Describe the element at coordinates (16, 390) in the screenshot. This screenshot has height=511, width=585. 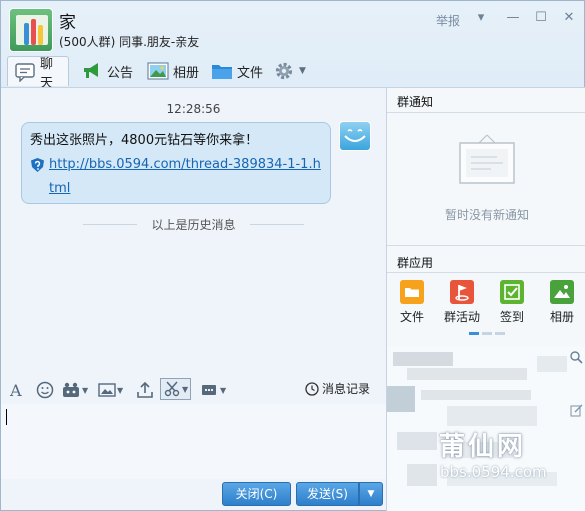
I see `font-icon: A` at that location.